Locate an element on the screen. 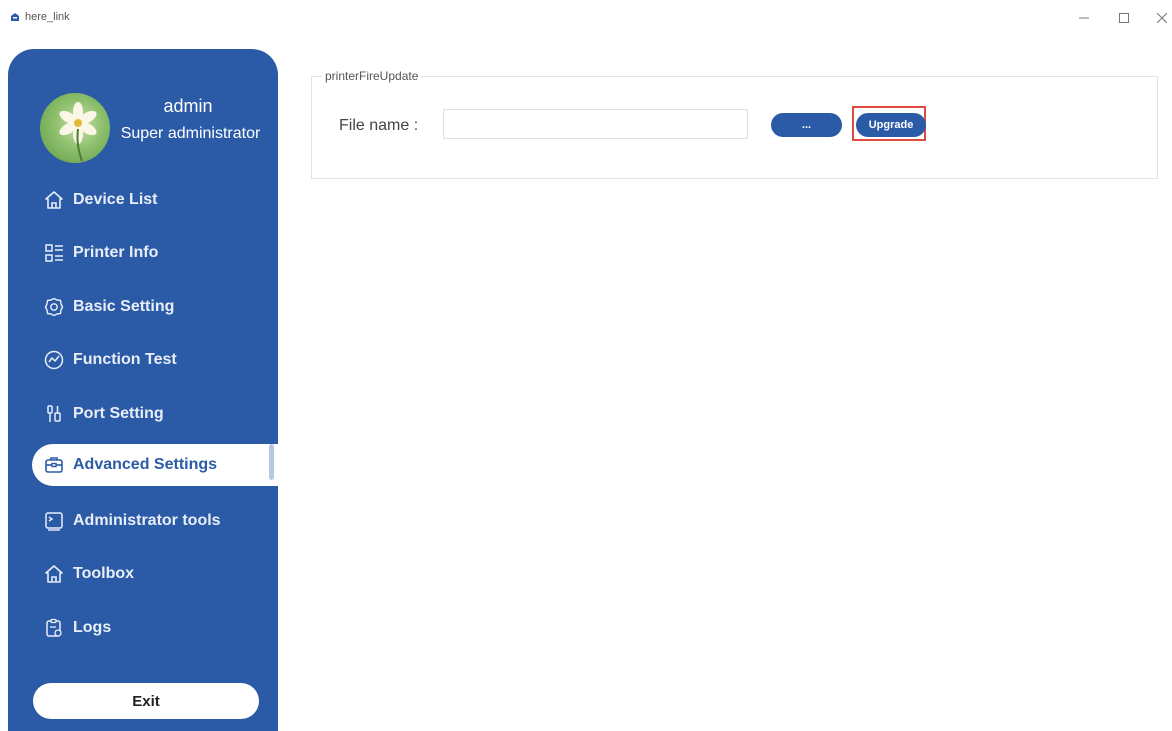 Image resolution: width=1172 pixels, height=731 pixels. sidebar-item-label: Port Setting is located at coordinates (118, 413).